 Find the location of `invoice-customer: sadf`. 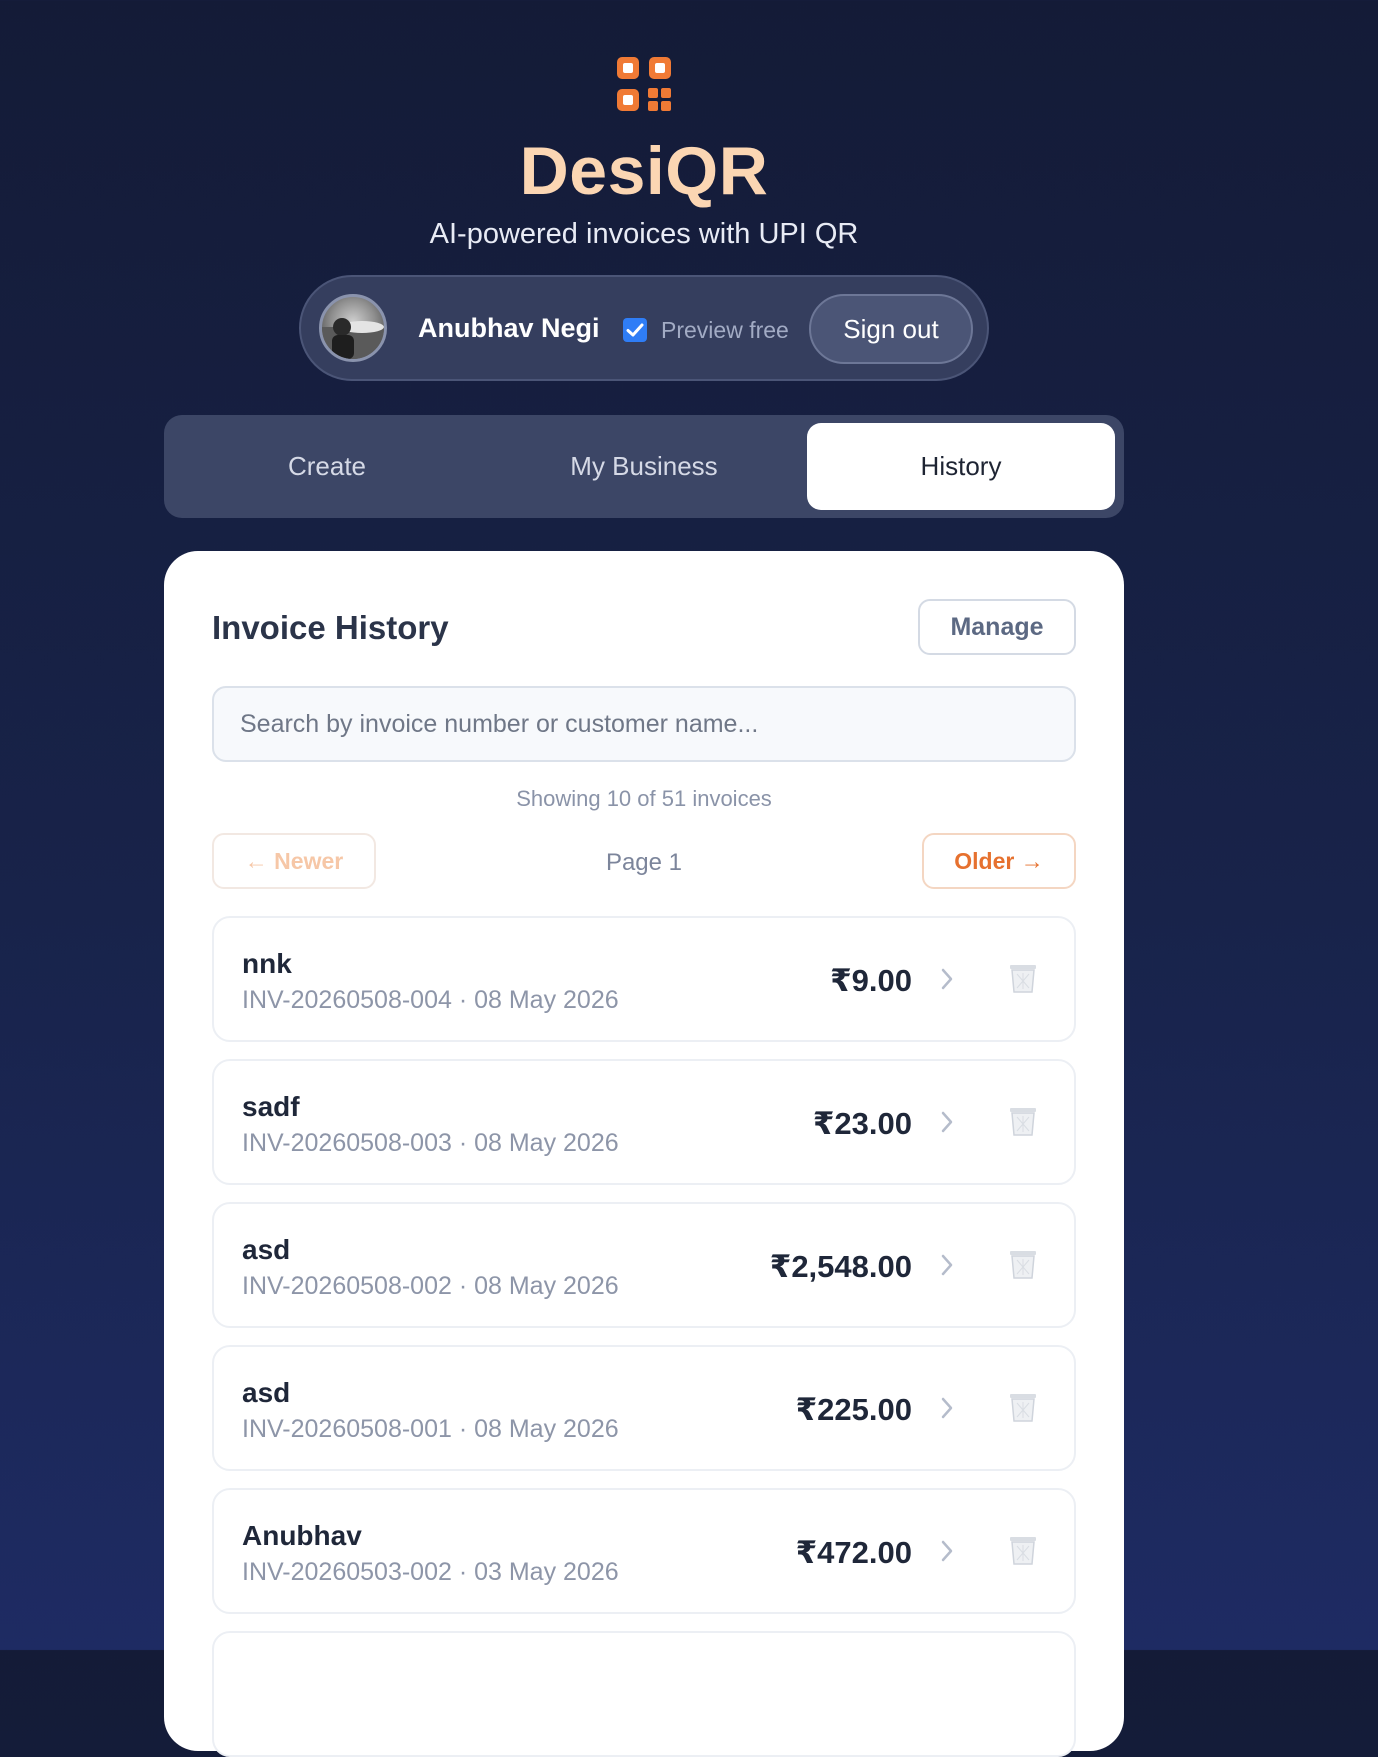

invoice-customer: sadf is located at coordinates (271, 1106).